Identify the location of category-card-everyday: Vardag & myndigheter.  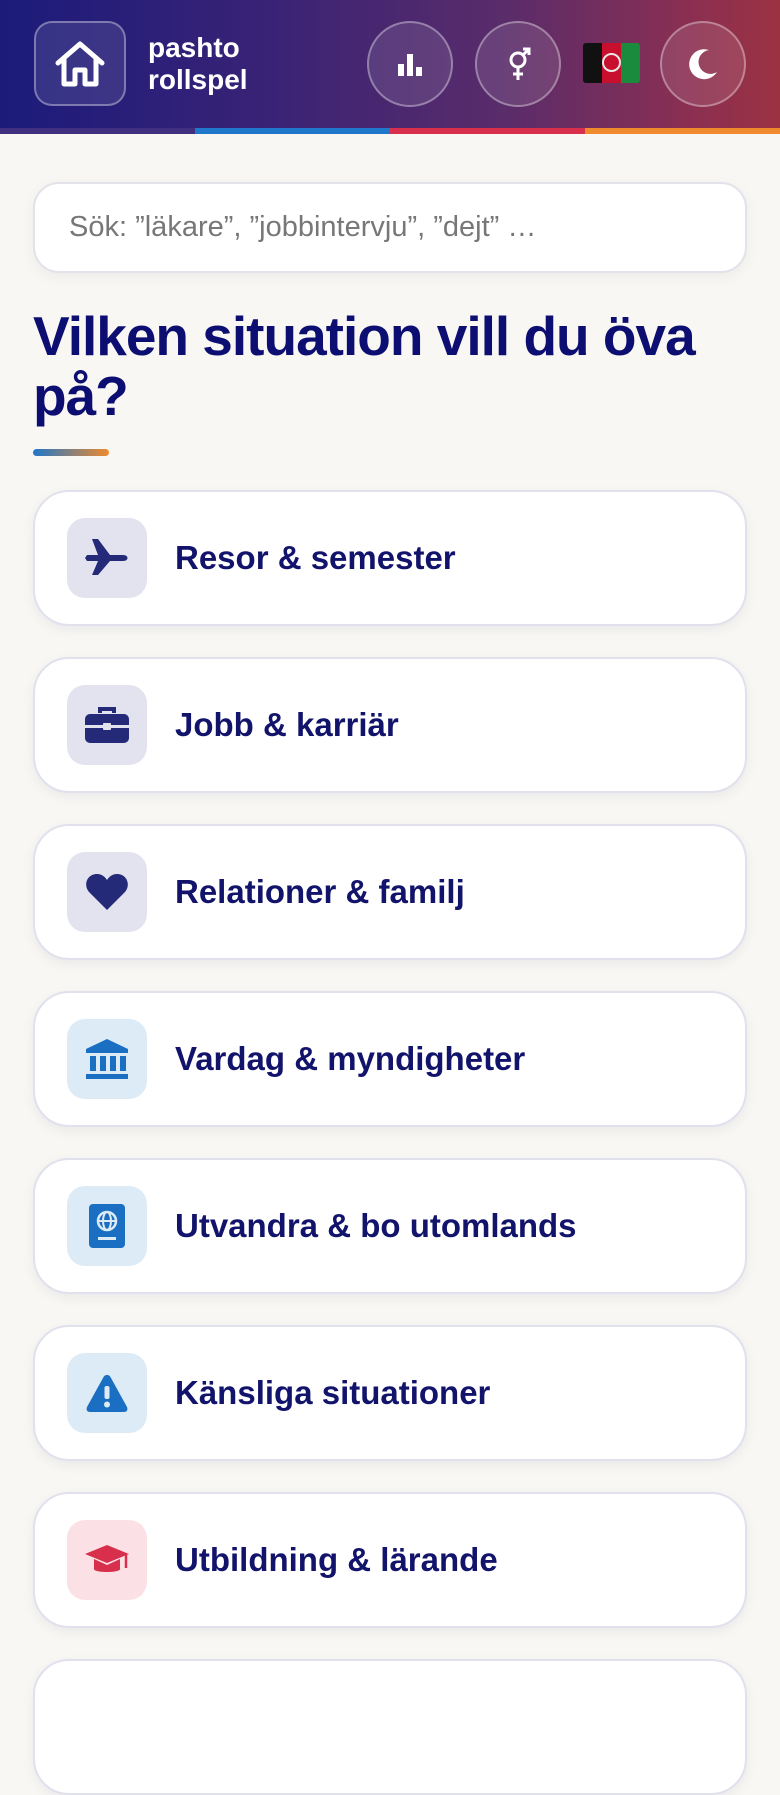
(390, 1059).